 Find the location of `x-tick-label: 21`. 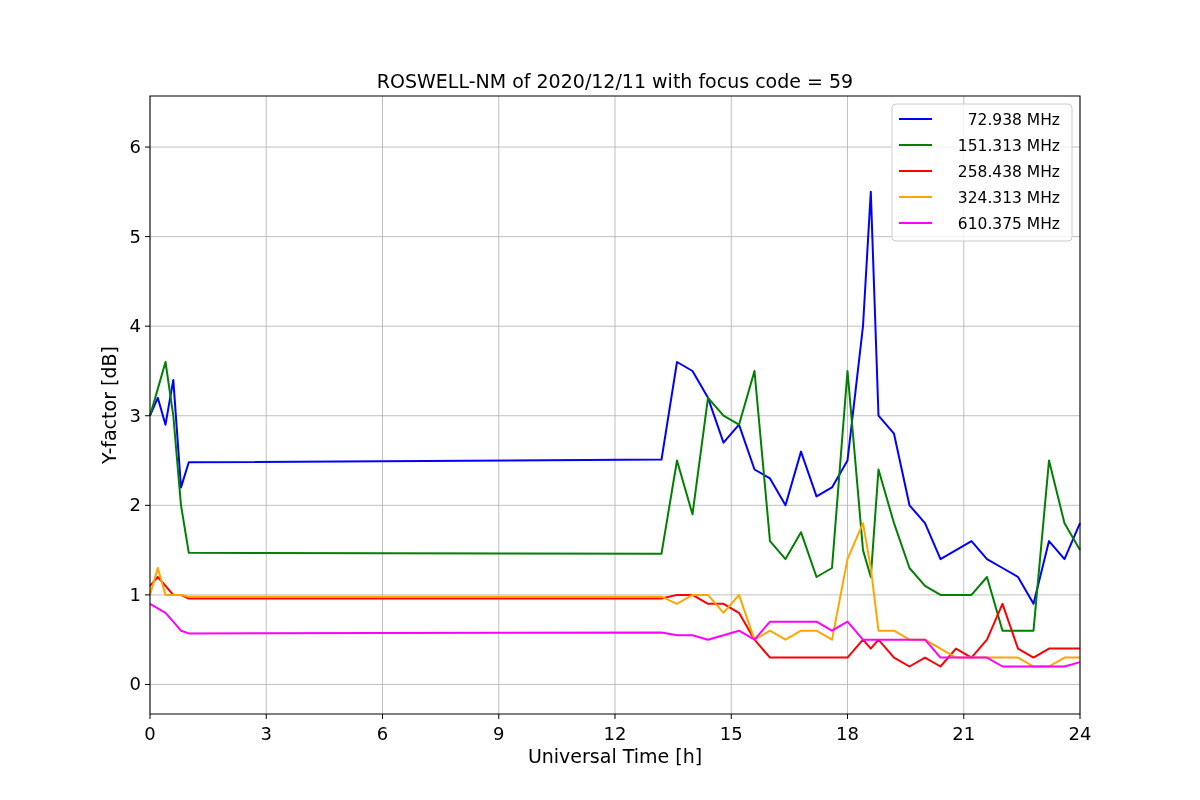

x-tick-label: 21 is located at coordinates (964, 733).